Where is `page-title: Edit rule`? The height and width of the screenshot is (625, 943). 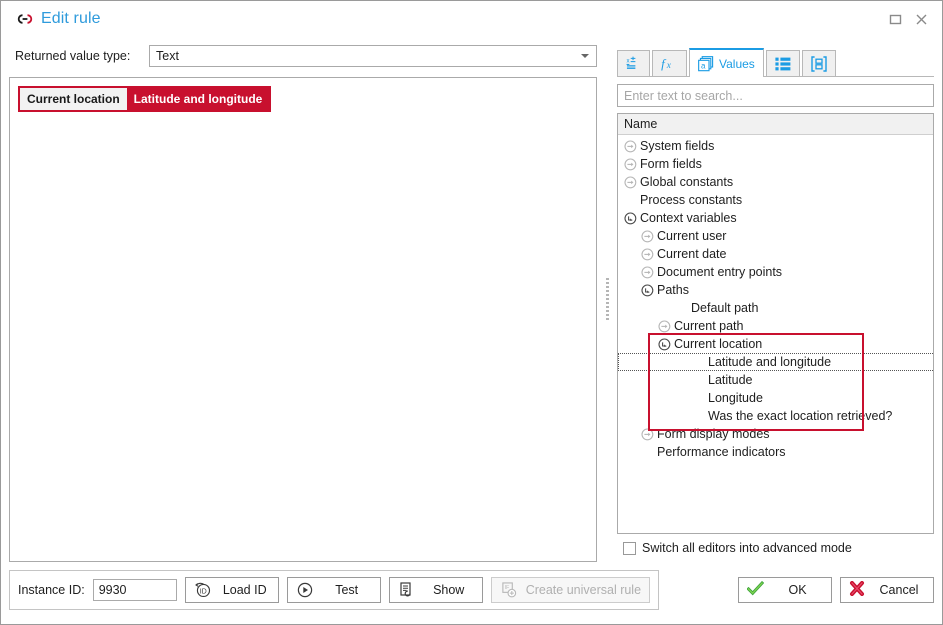
page-title: Edit rule is located at coordinates (71, 18).